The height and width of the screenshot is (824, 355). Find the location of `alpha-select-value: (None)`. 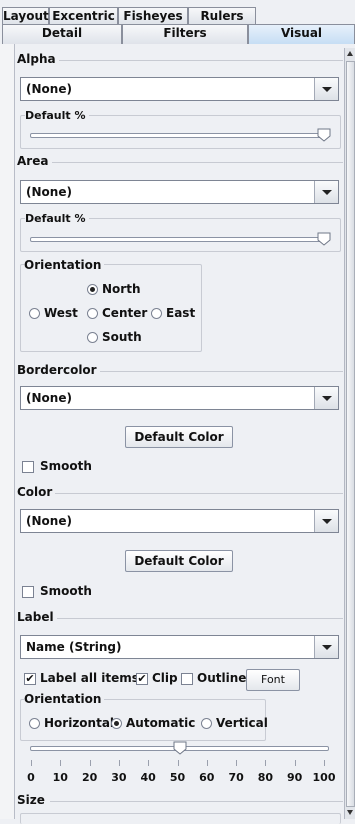

alpha-select-value: (None) is located at coordinates (49, 89).